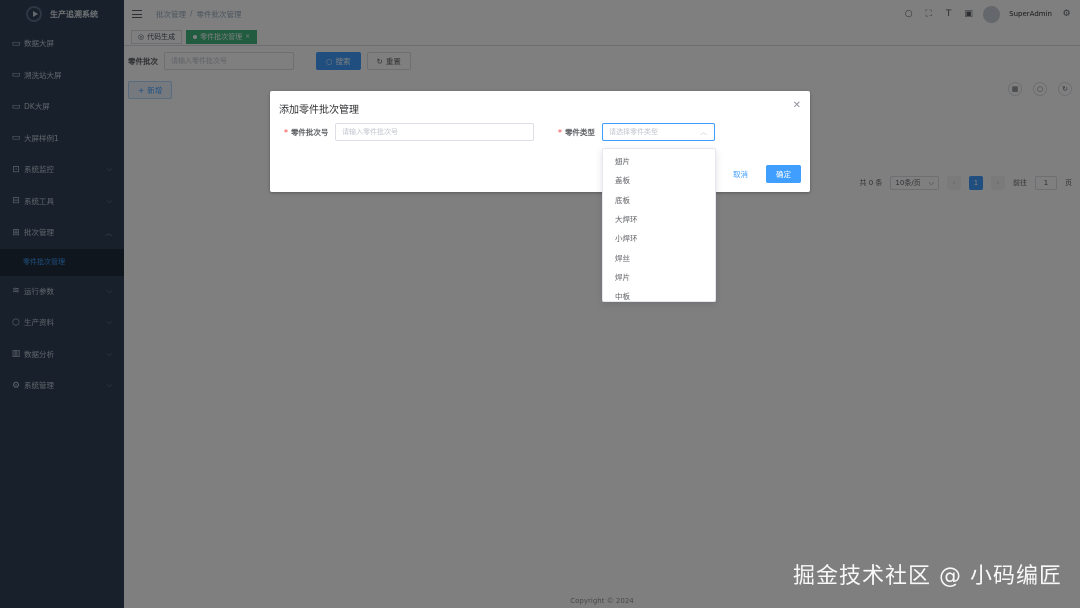  I want to click on dialog-title: 添加零件批次管理, so click(319, 110).